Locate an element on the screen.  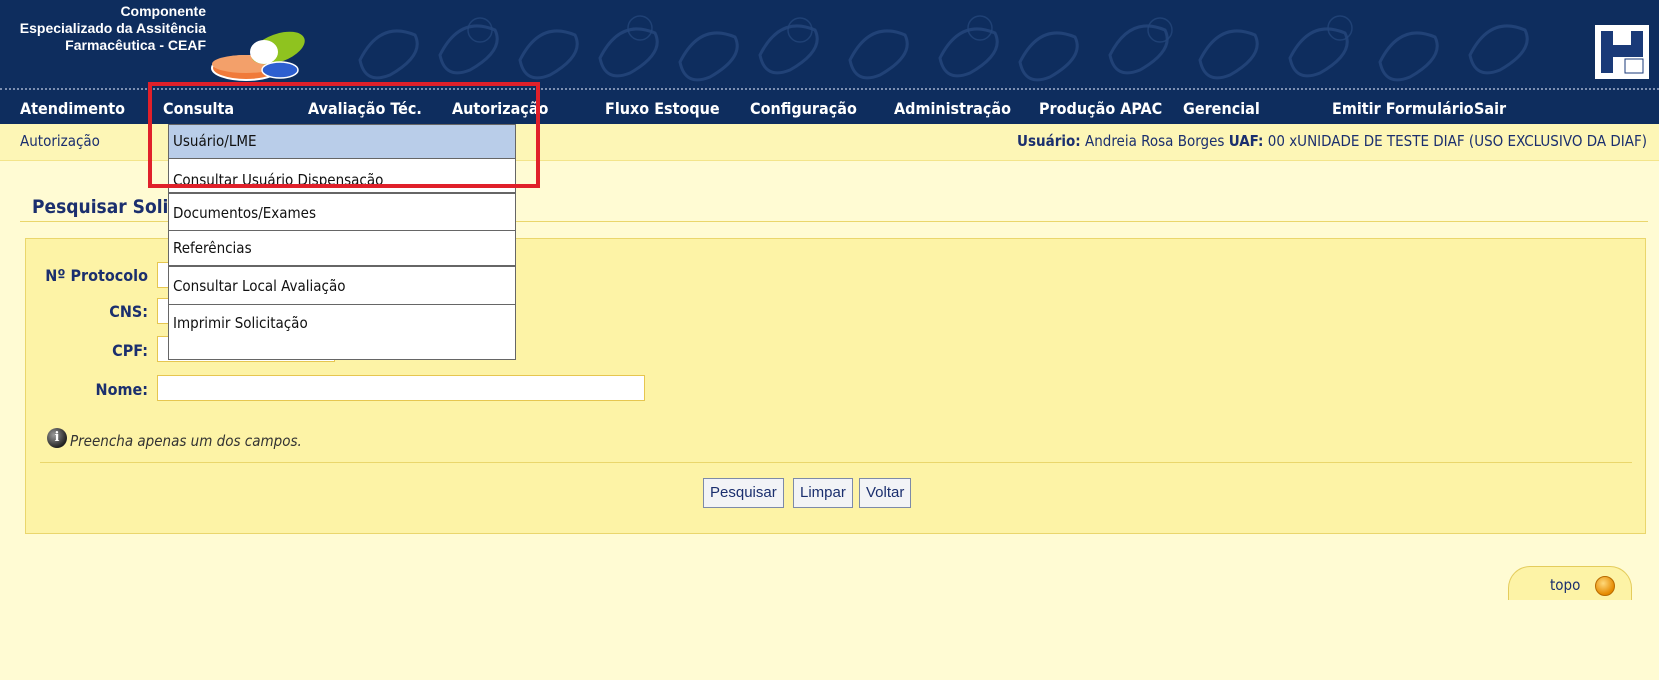
brand-line-1: Componente is located at coordinates (163, 11).